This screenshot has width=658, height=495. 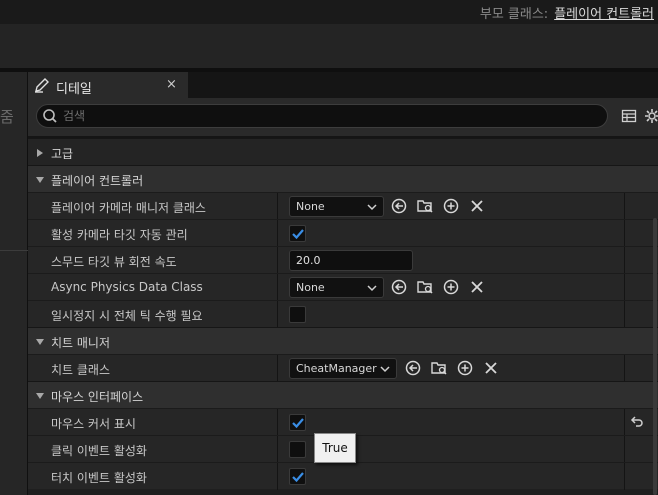 What do you see at coordinates (127, 316) in the screenshot?
I see `property-label: 일시정지 시 전체 틱 수행 필요` at bounding box center [127, 316].